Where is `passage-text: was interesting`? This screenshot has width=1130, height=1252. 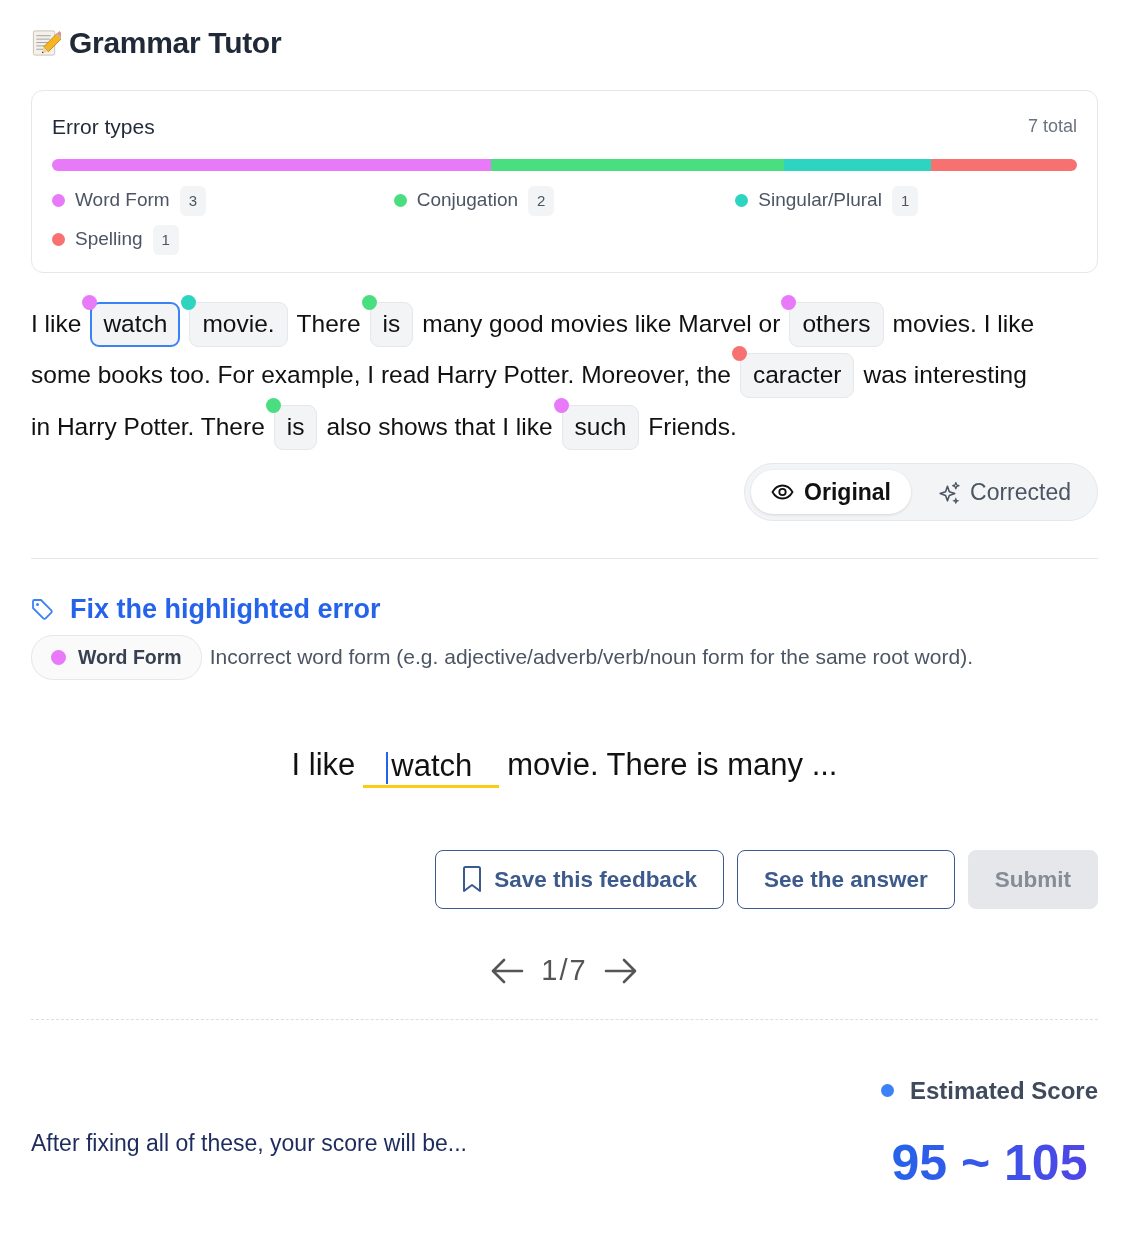
passage-text: was interesting is located at coordinates (945, 375).